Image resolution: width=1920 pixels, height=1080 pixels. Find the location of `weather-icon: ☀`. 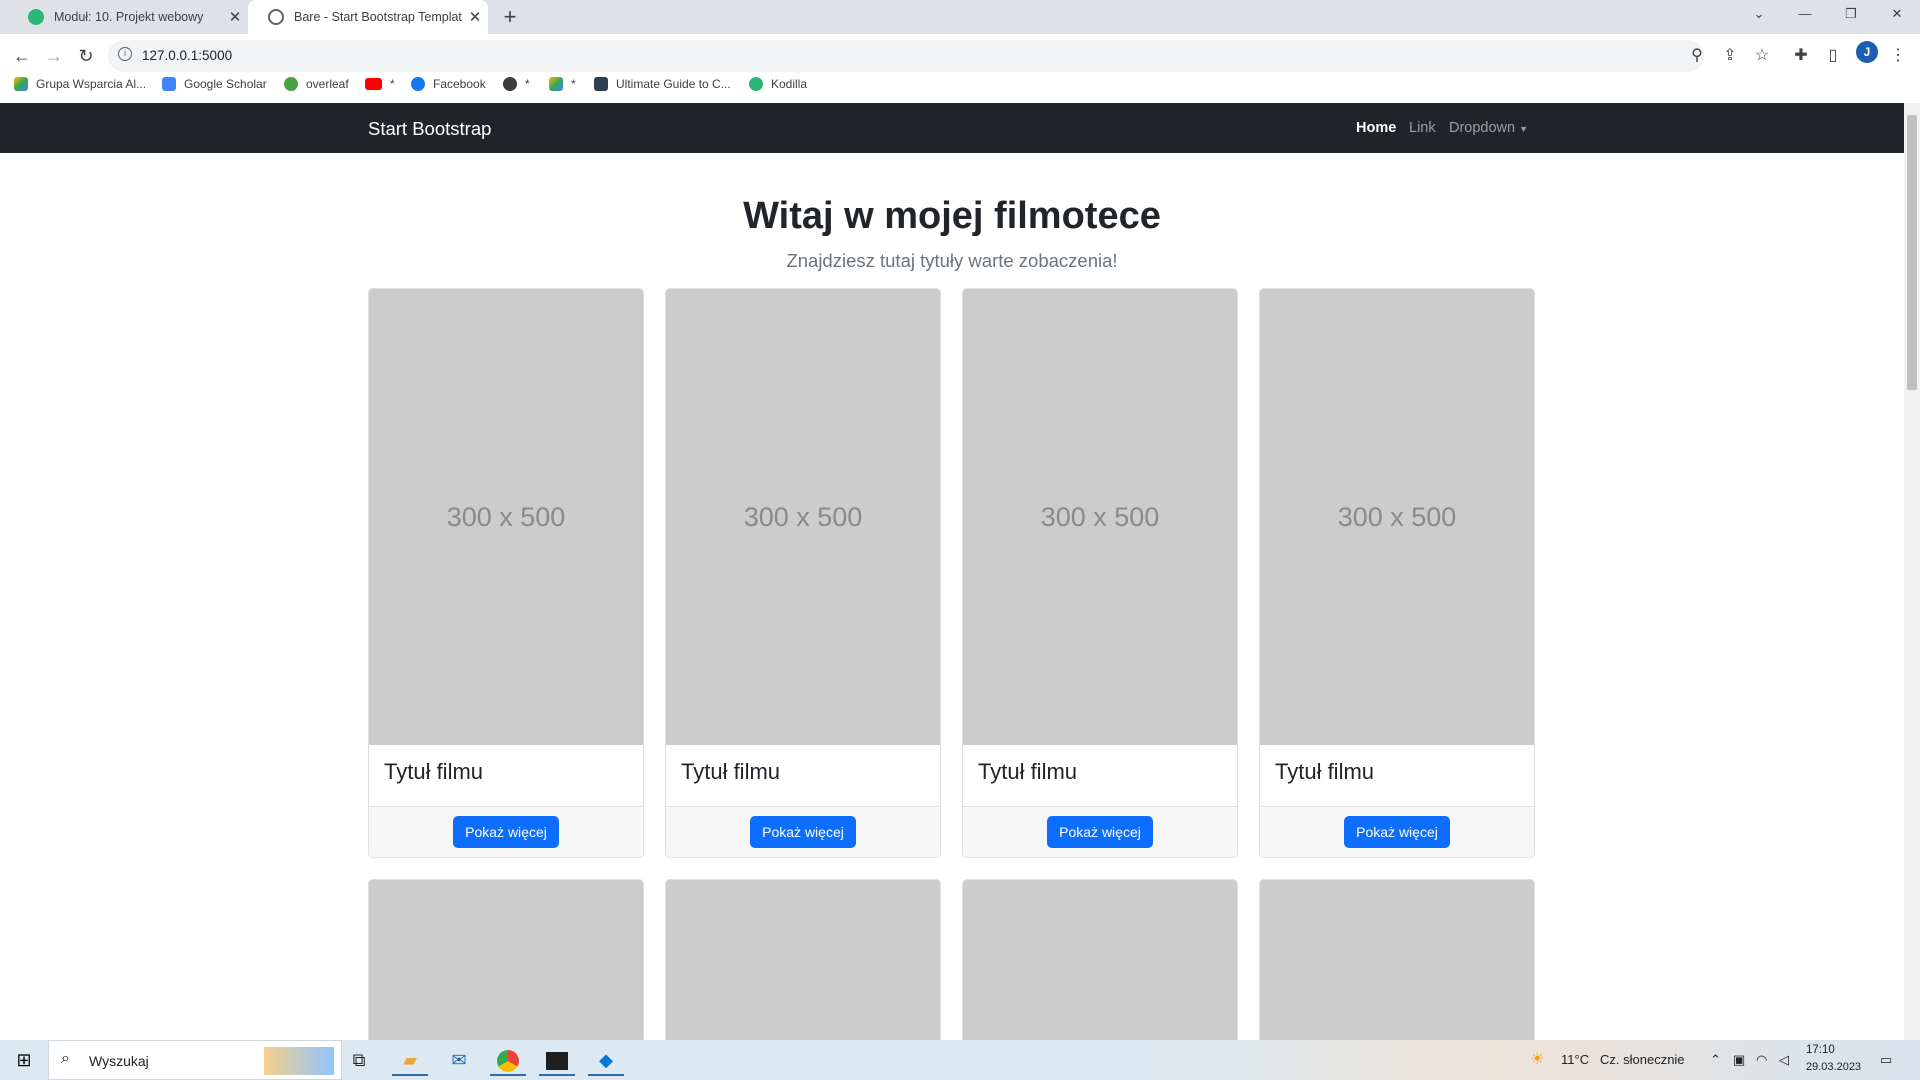

weather-icon: ☀ is located at coordinates (1537, 1059).